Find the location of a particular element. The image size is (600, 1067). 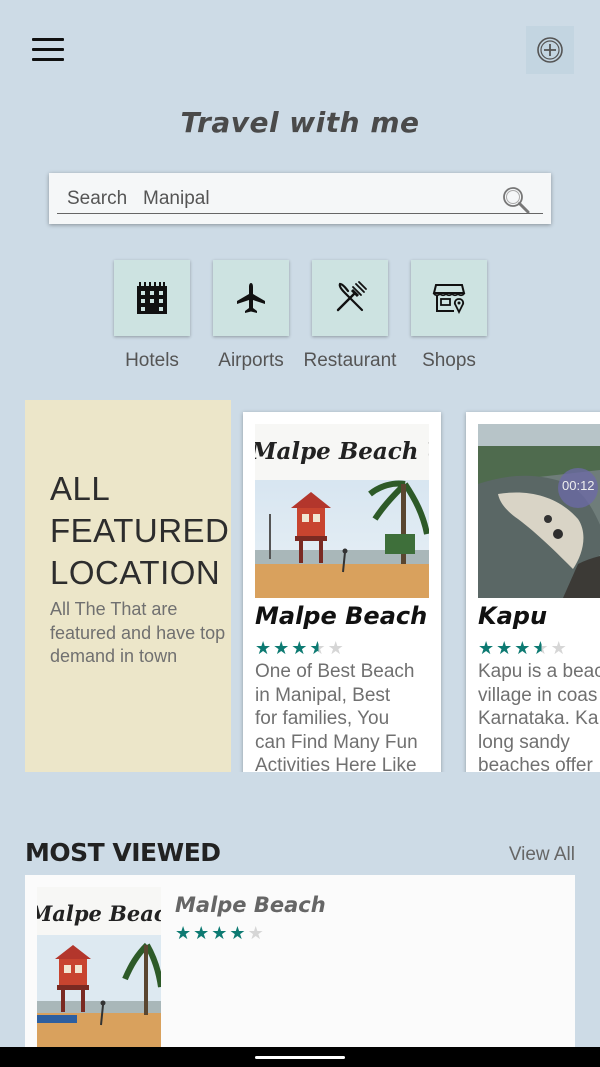

featured-title-line: ALL is located at coordinates (80, 488).